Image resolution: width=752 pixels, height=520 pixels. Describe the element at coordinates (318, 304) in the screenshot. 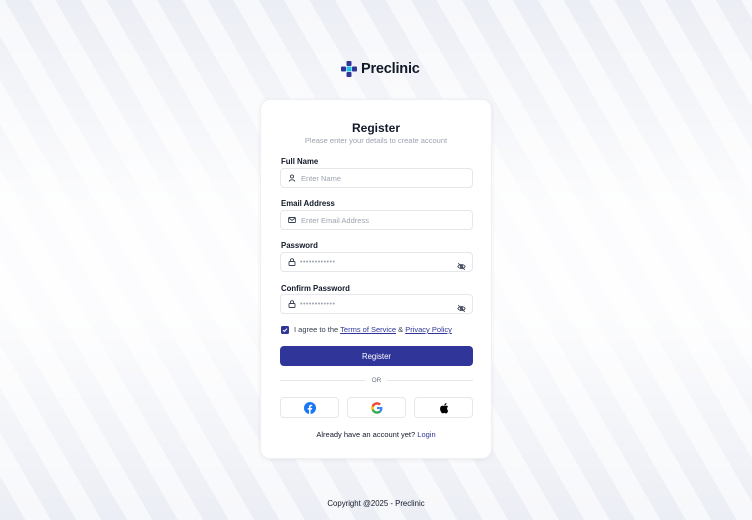

I see `confirm-password-value: ••••••••••••` at that location.